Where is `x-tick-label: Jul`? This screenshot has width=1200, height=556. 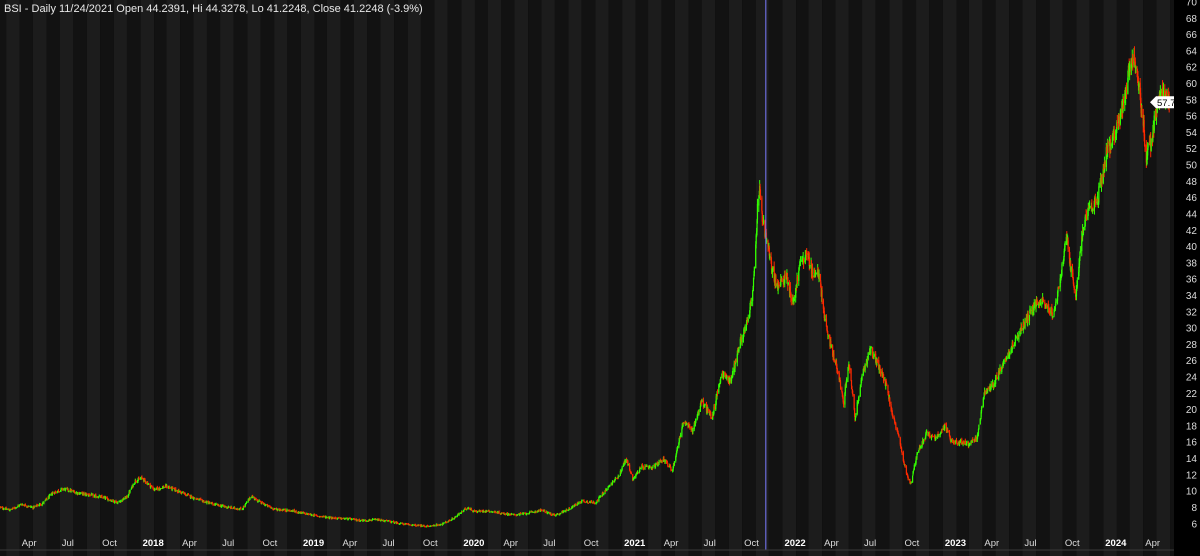
x-tick-label: Jul is located at coordinates (549, 543).